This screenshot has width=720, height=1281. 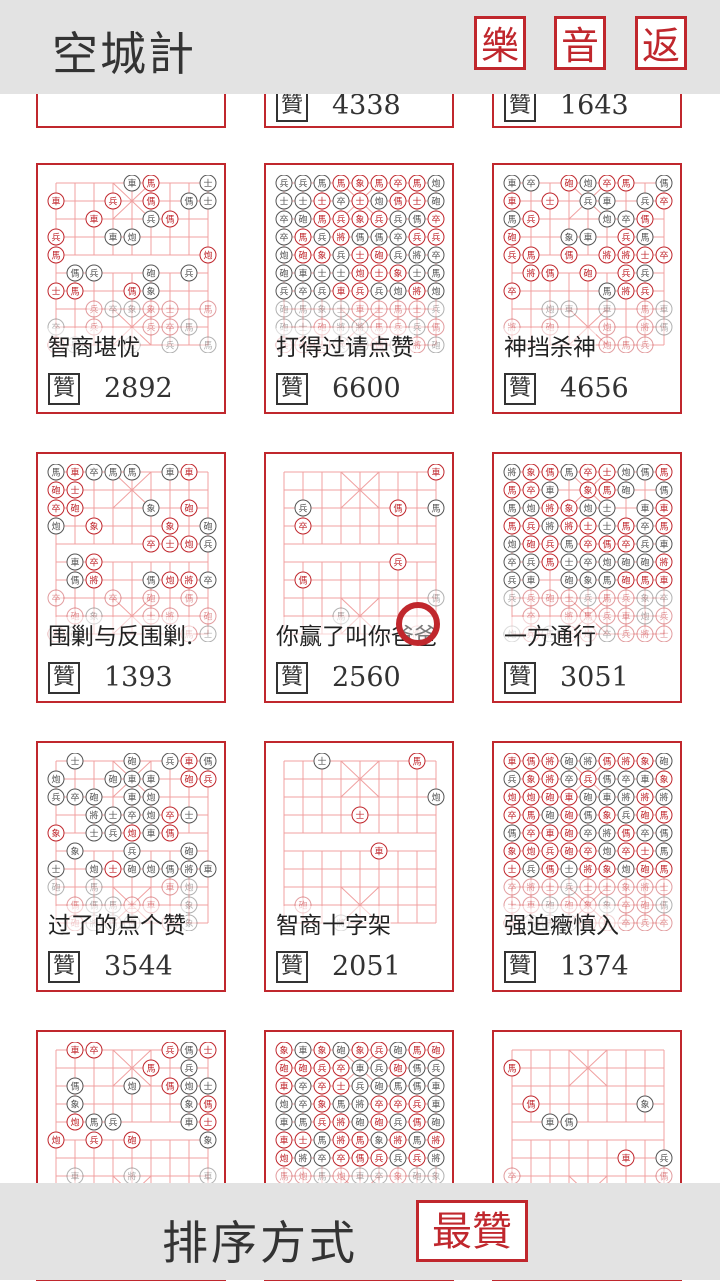 What do you see at coordinates (472, 1231) in the screenshot?
I see `sort-button: 最贊` at bounding box center [472, 1231].